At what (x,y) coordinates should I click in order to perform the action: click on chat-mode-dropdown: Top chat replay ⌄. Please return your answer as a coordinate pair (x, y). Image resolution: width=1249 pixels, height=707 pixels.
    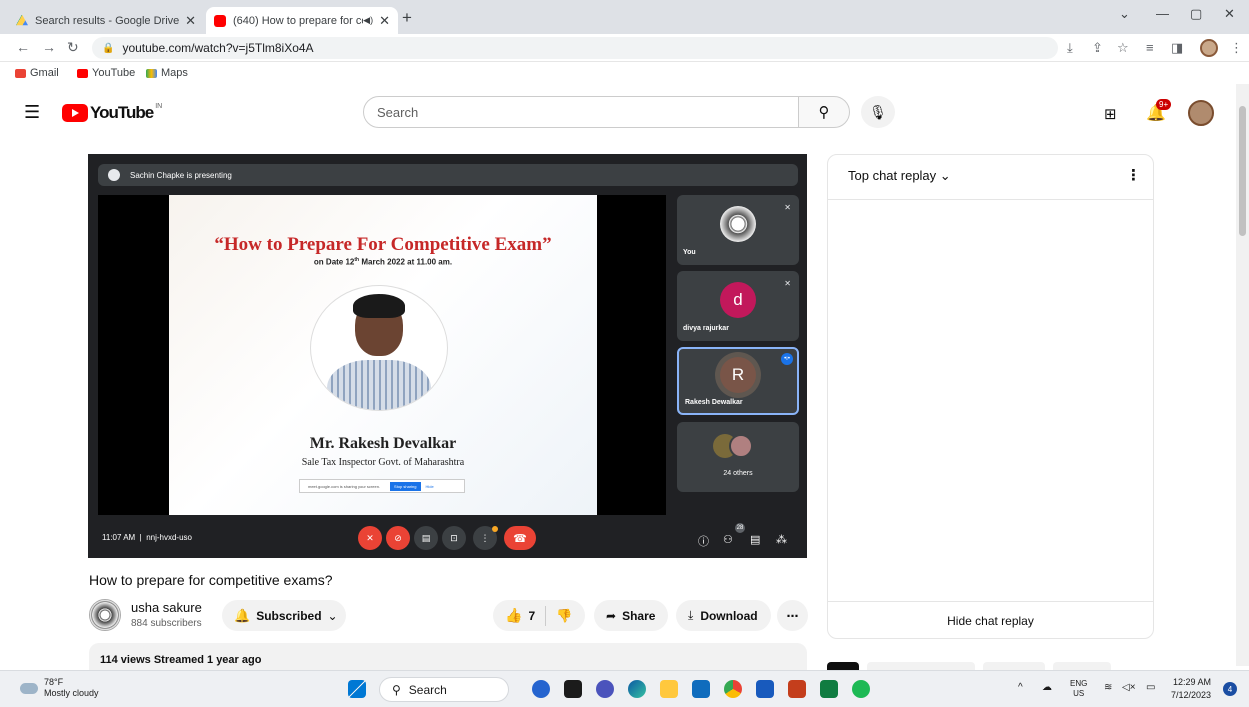
    Looking at the image, I should click on (899, 176).